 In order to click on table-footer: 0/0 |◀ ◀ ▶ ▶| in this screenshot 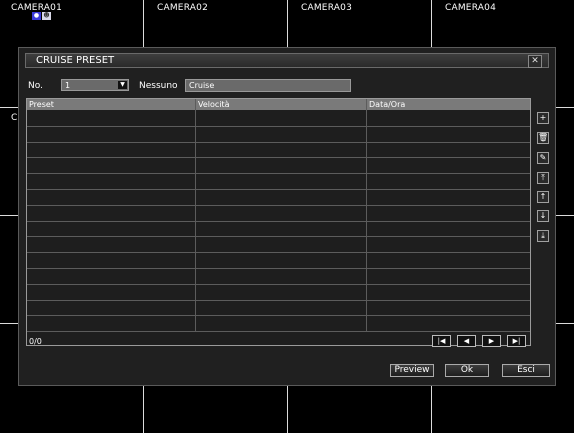, I will do `click(278, 343)`.